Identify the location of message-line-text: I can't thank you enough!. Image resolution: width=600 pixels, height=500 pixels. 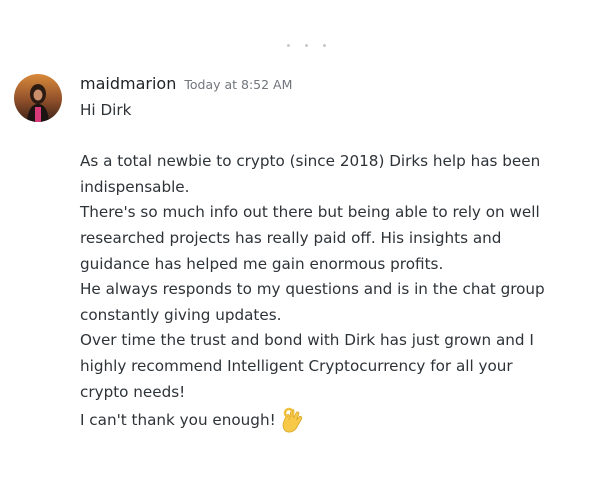
(178, 420).